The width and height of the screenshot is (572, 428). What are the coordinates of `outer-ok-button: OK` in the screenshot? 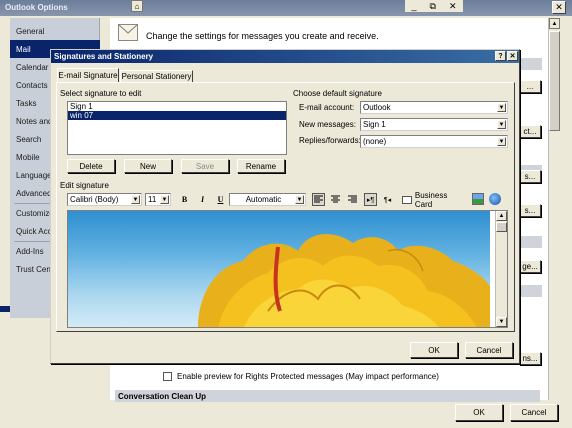 It's located at (479, 412).